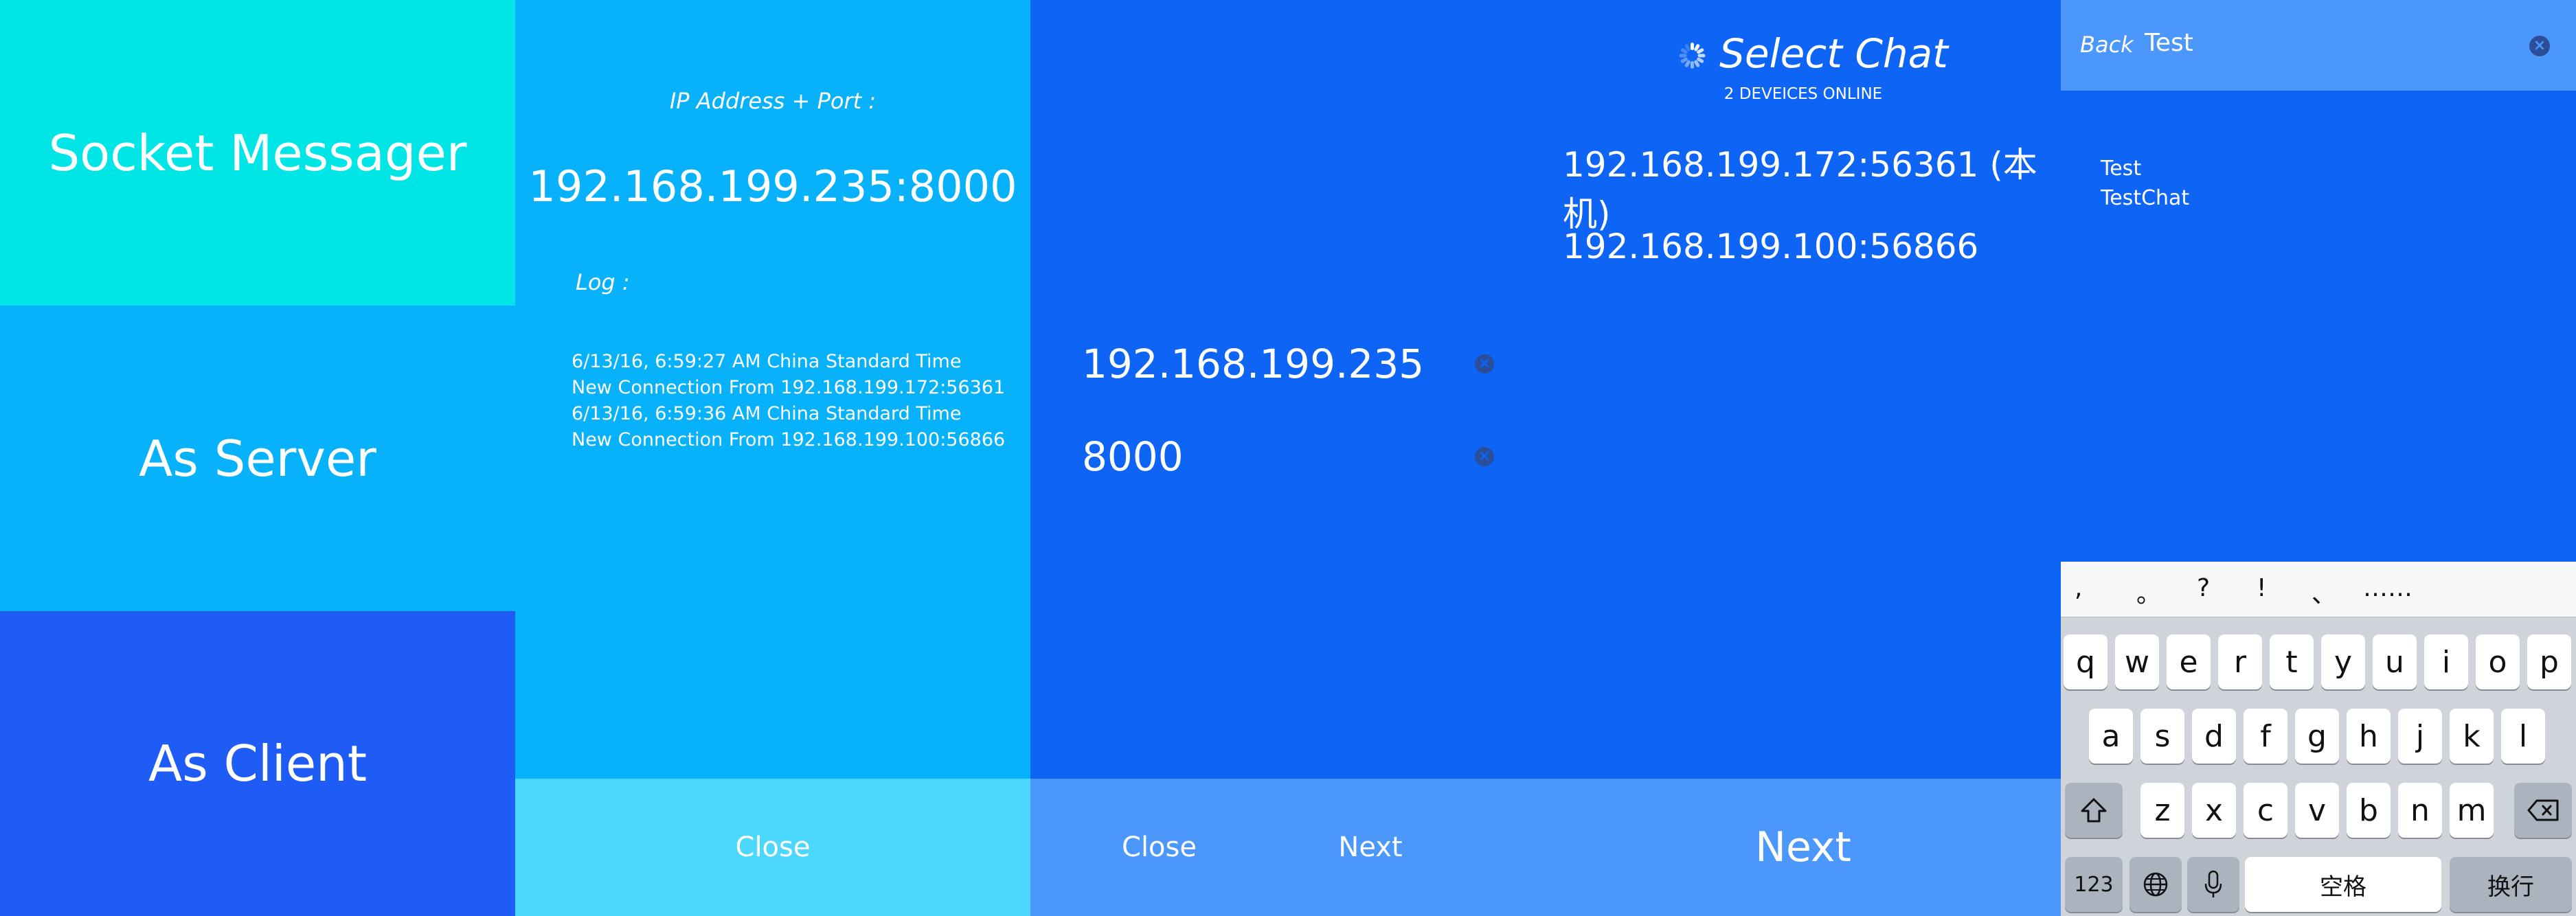 Image resolution: width=2576 pixels, height=916 pixels. I want to click on message-item: Test, so click(2121, 169).